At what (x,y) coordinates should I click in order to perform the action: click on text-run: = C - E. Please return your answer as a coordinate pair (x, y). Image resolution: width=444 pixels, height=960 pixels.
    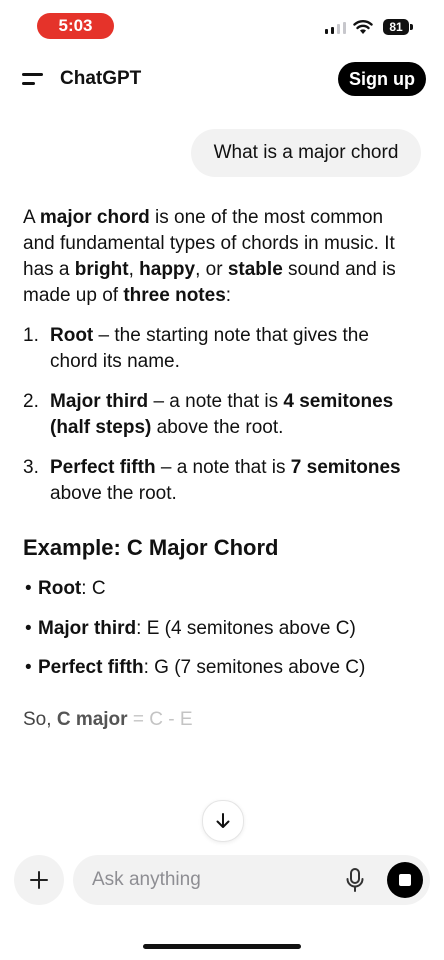
    Looking at the image, I should click on (160, 719).